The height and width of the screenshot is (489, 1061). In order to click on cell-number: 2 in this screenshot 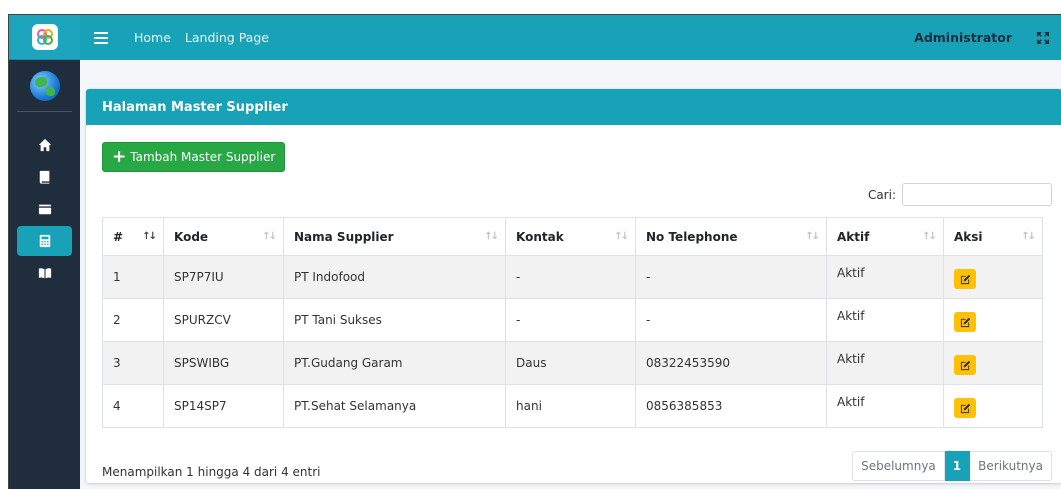, I will do `click(133, 320)`.